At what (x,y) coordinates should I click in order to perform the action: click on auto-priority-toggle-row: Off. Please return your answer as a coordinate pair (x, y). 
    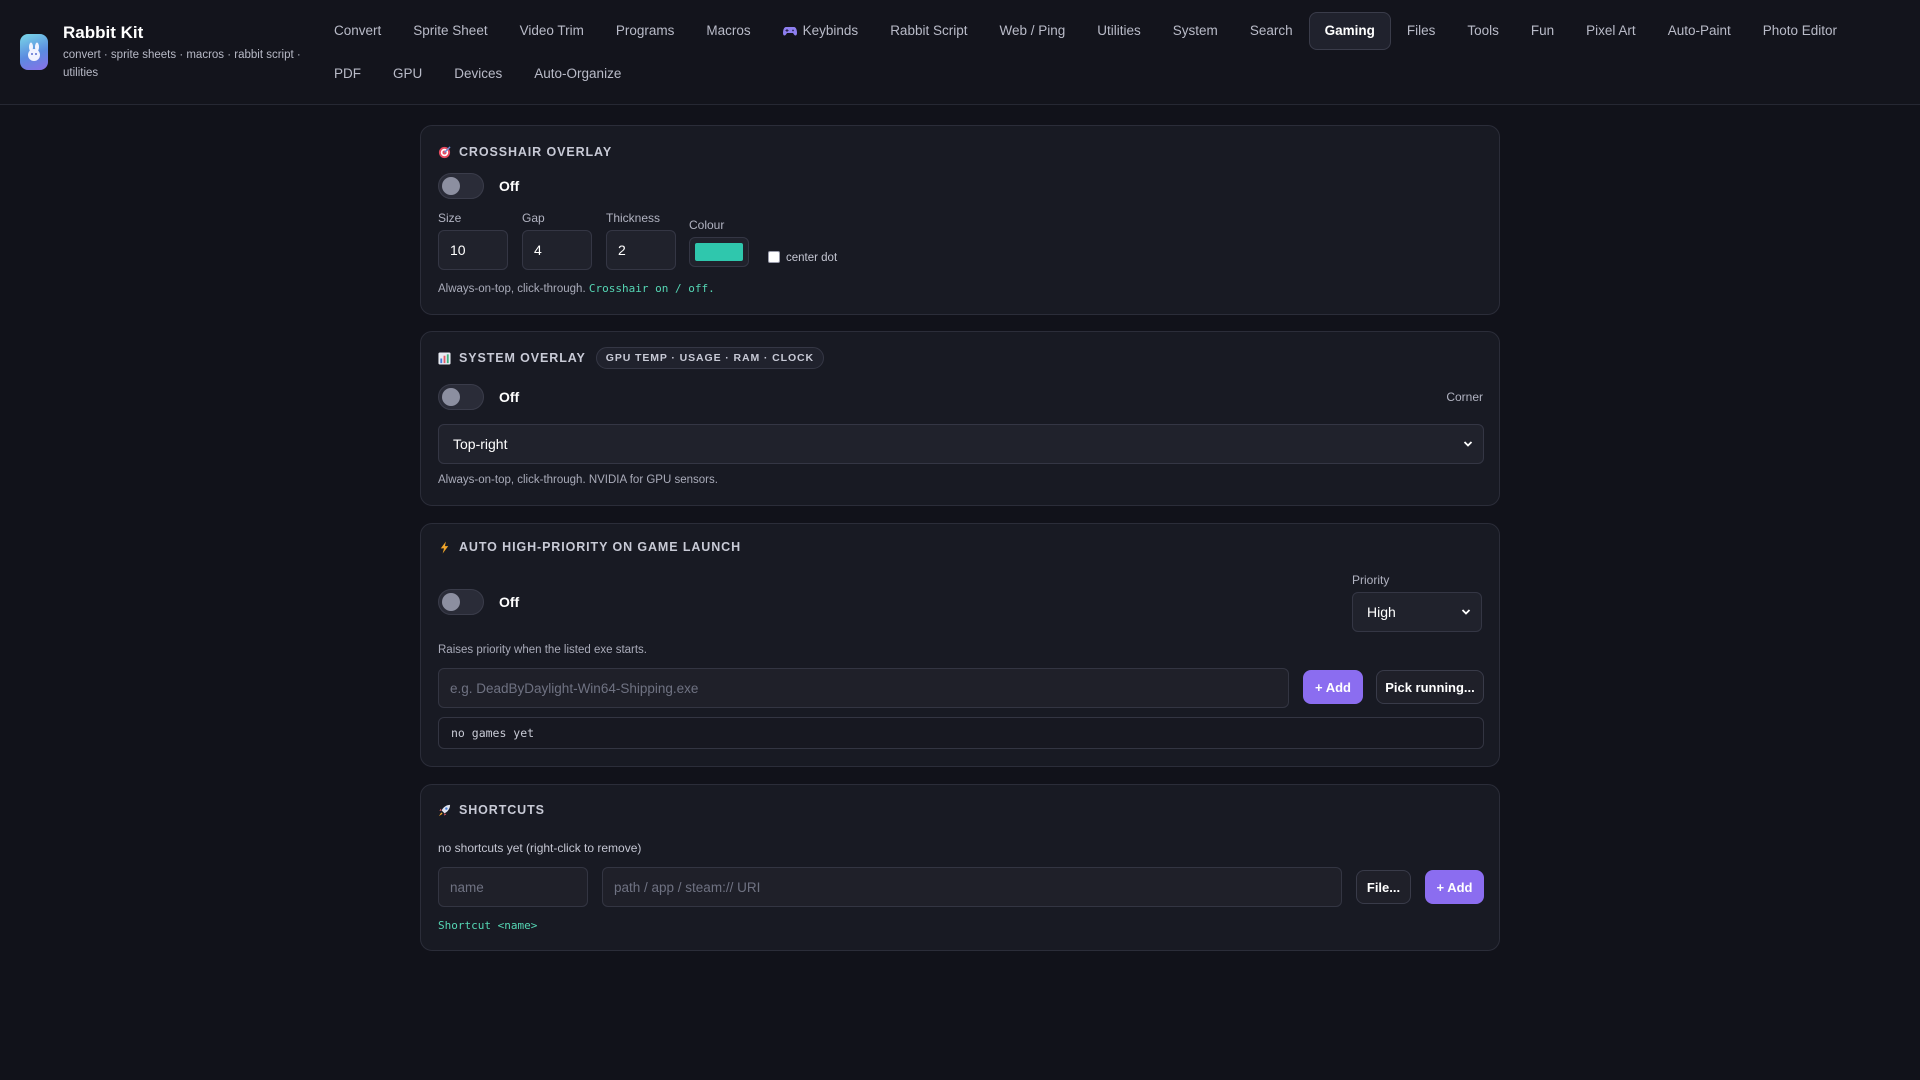
    Looking at the image, I should click on (478, 602).